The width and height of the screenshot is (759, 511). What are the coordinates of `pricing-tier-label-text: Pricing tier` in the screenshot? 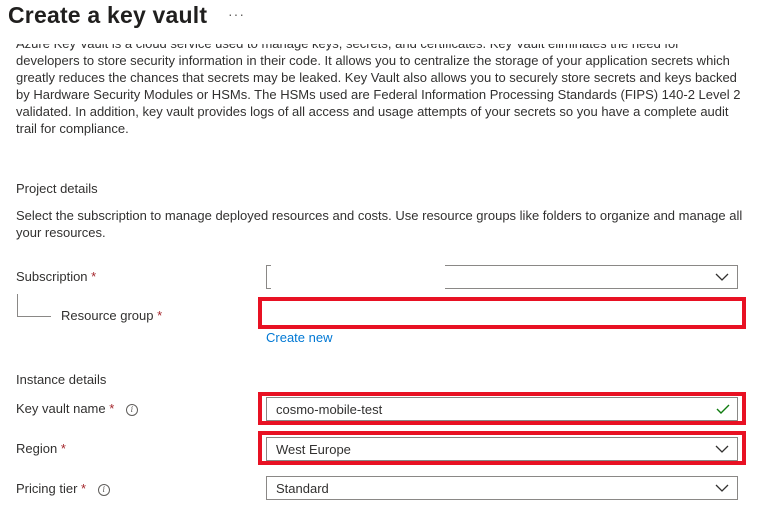 It's located at (47, 488).